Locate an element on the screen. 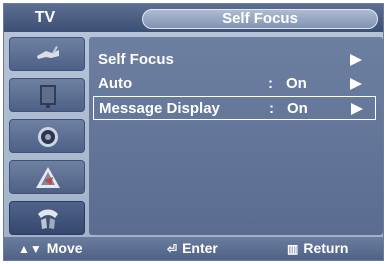 The image size is (387, 264). speaker-icon is located at coordinates (48, 137).